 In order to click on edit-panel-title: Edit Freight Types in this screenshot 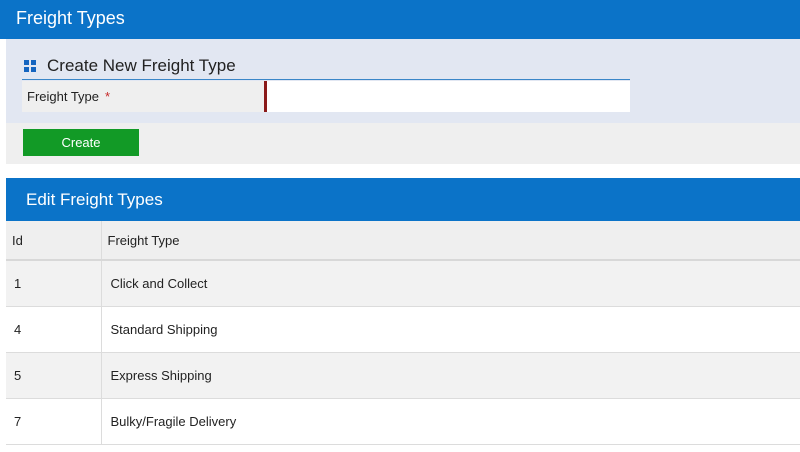, I will do `click(403, 199)`.